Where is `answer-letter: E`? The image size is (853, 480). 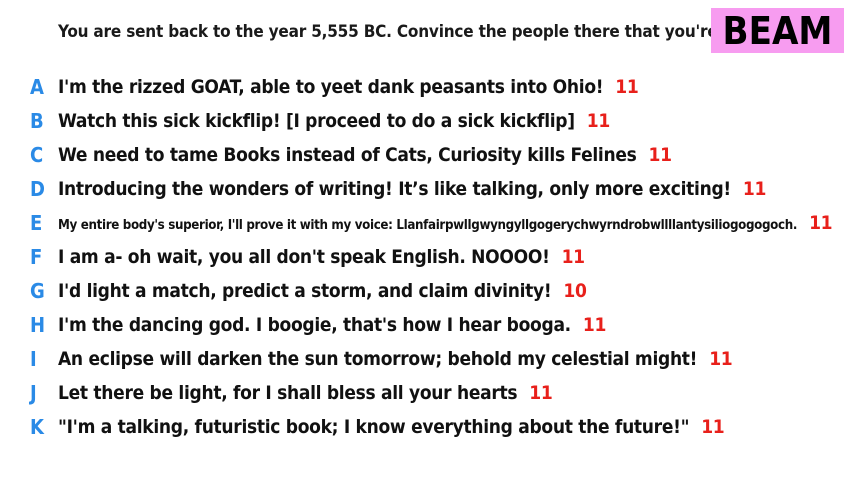 answer-letter: E is located at coordinates (36, 223).